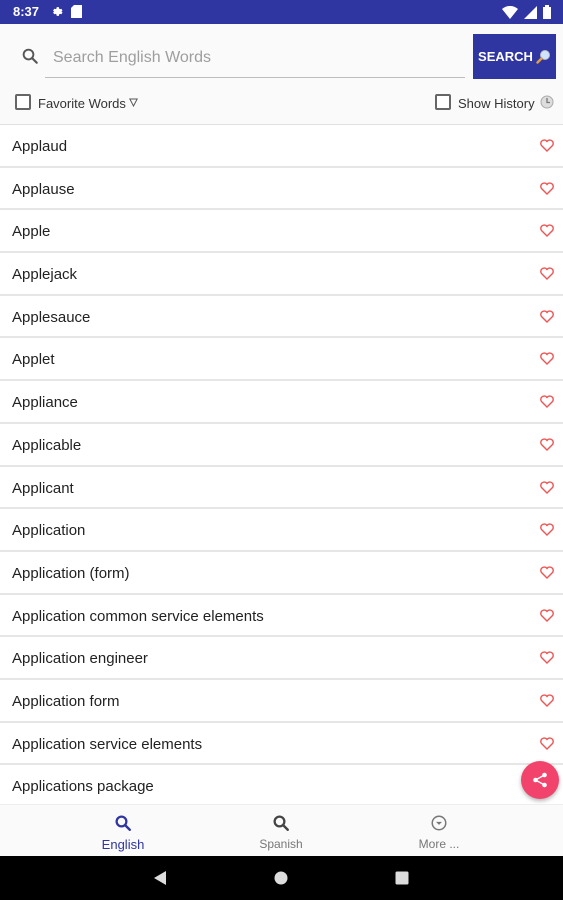 The image size is (563, 900). What do you see at coordinates (47, 445) in the screenshot?
I see `word-label: Applicable` at bounding box center [47, 445].